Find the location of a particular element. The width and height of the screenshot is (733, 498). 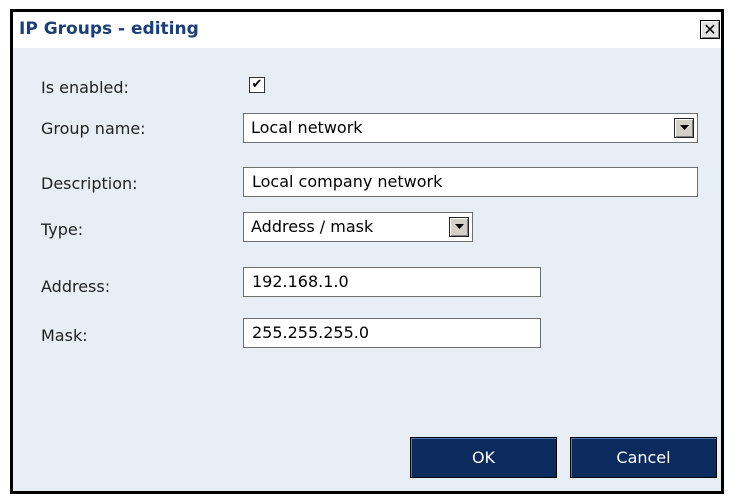

type-select: Address / mask is located at coordinates (358, 227).